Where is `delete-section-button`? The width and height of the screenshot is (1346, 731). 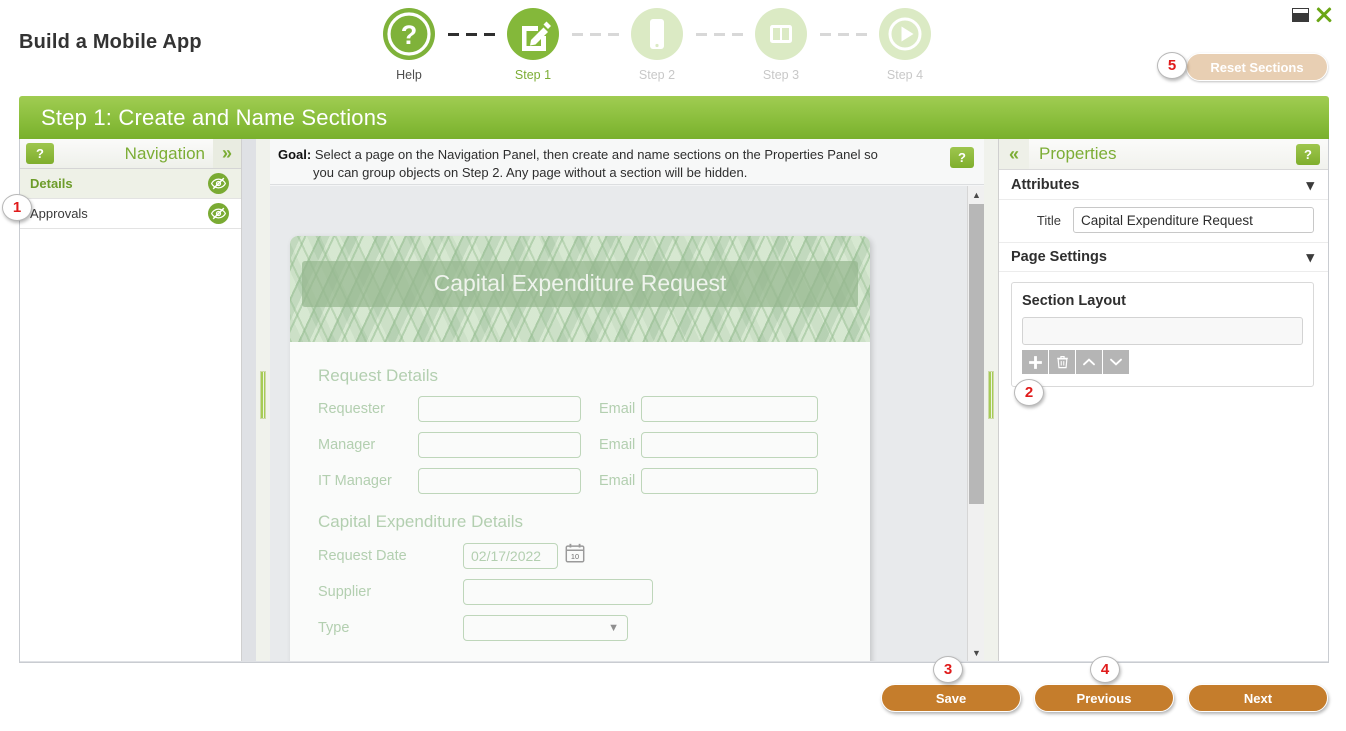
delete-section-button is located at coordinates (1062, 362).